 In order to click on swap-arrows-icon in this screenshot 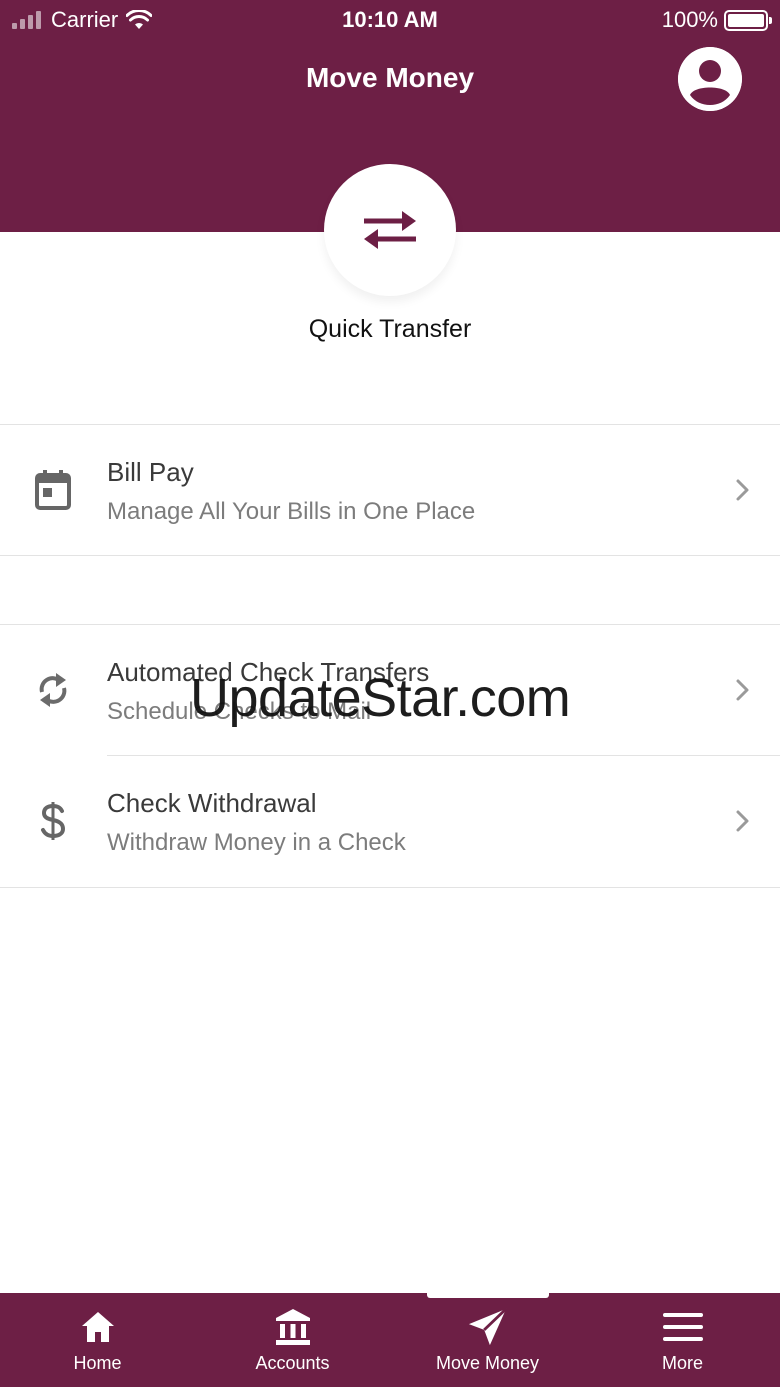, I will do `click(390, 230)`.